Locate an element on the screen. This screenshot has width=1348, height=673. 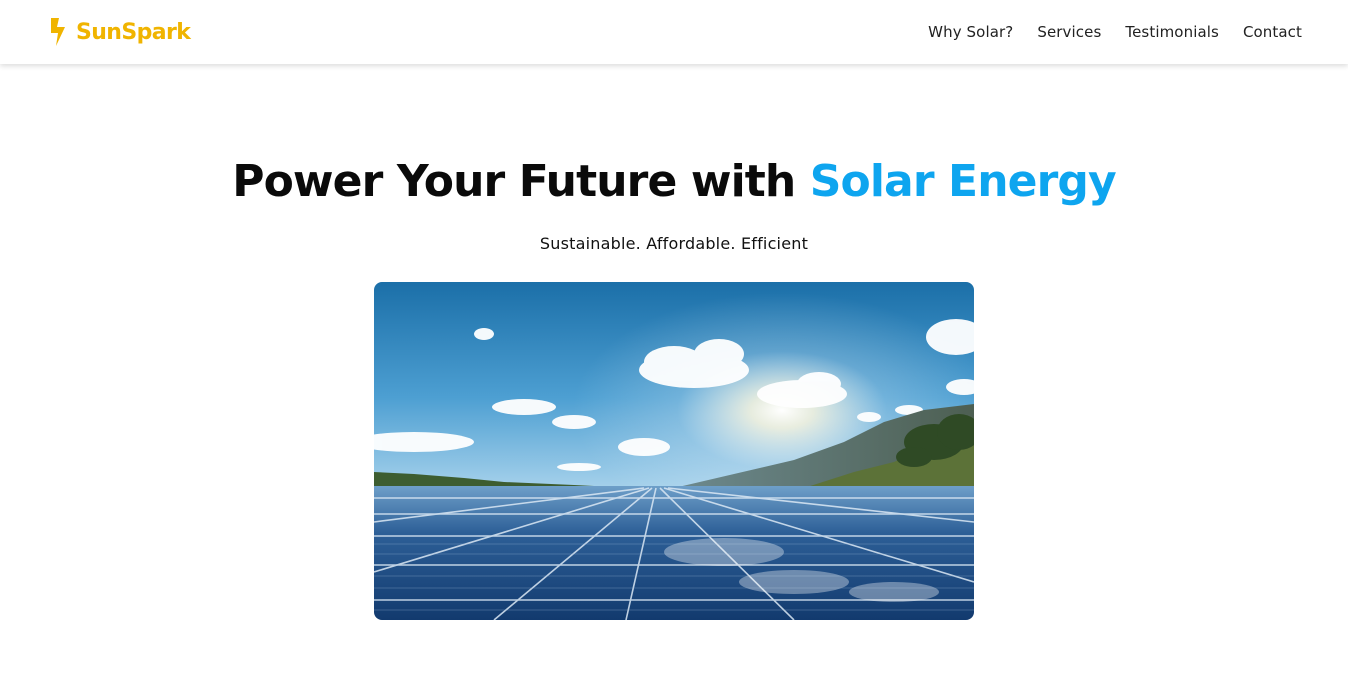
hero-title: Power Your Future with Solar Energy is located at coordinates (674, 181).